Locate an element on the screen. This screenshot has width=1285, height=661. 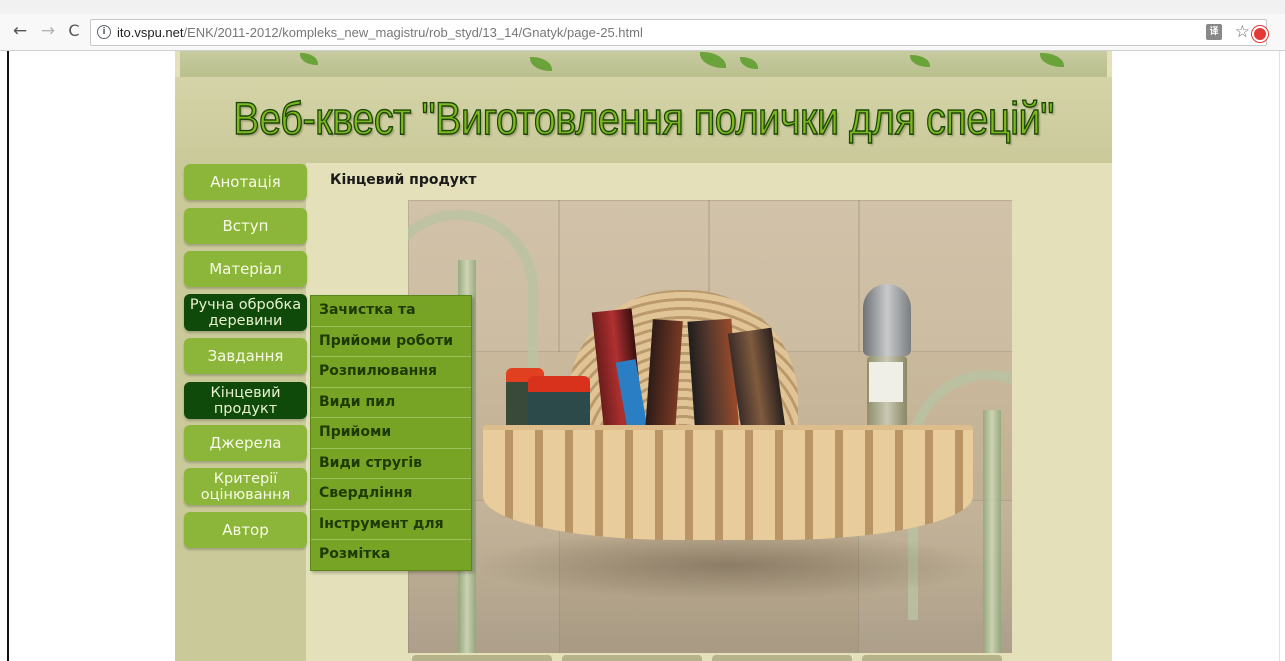
sidebar-item-label: деревини is located at coordinates (245, 320).